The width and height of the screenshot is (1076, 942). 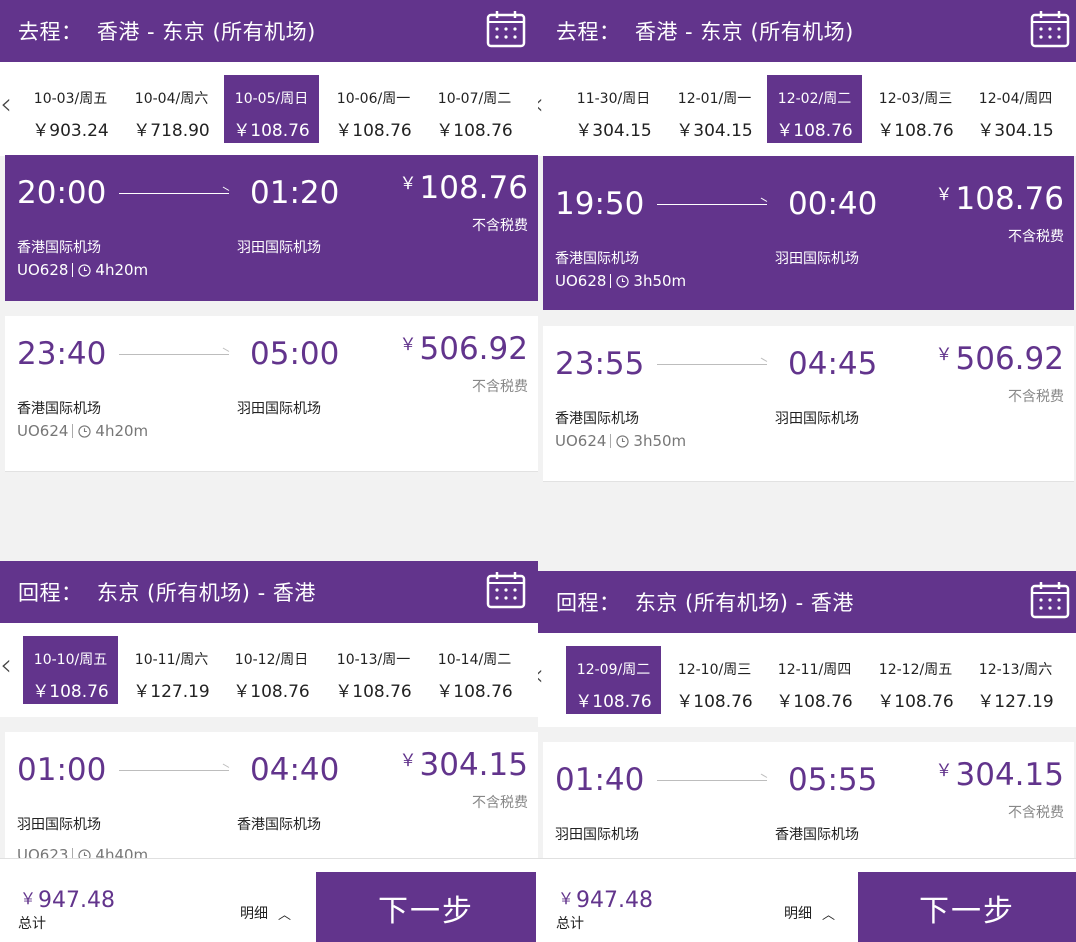 What do you see at coordinates (70, 131) in the screenshot?
I see `date-price: ￥903.24` at bounding box center [70, 131].